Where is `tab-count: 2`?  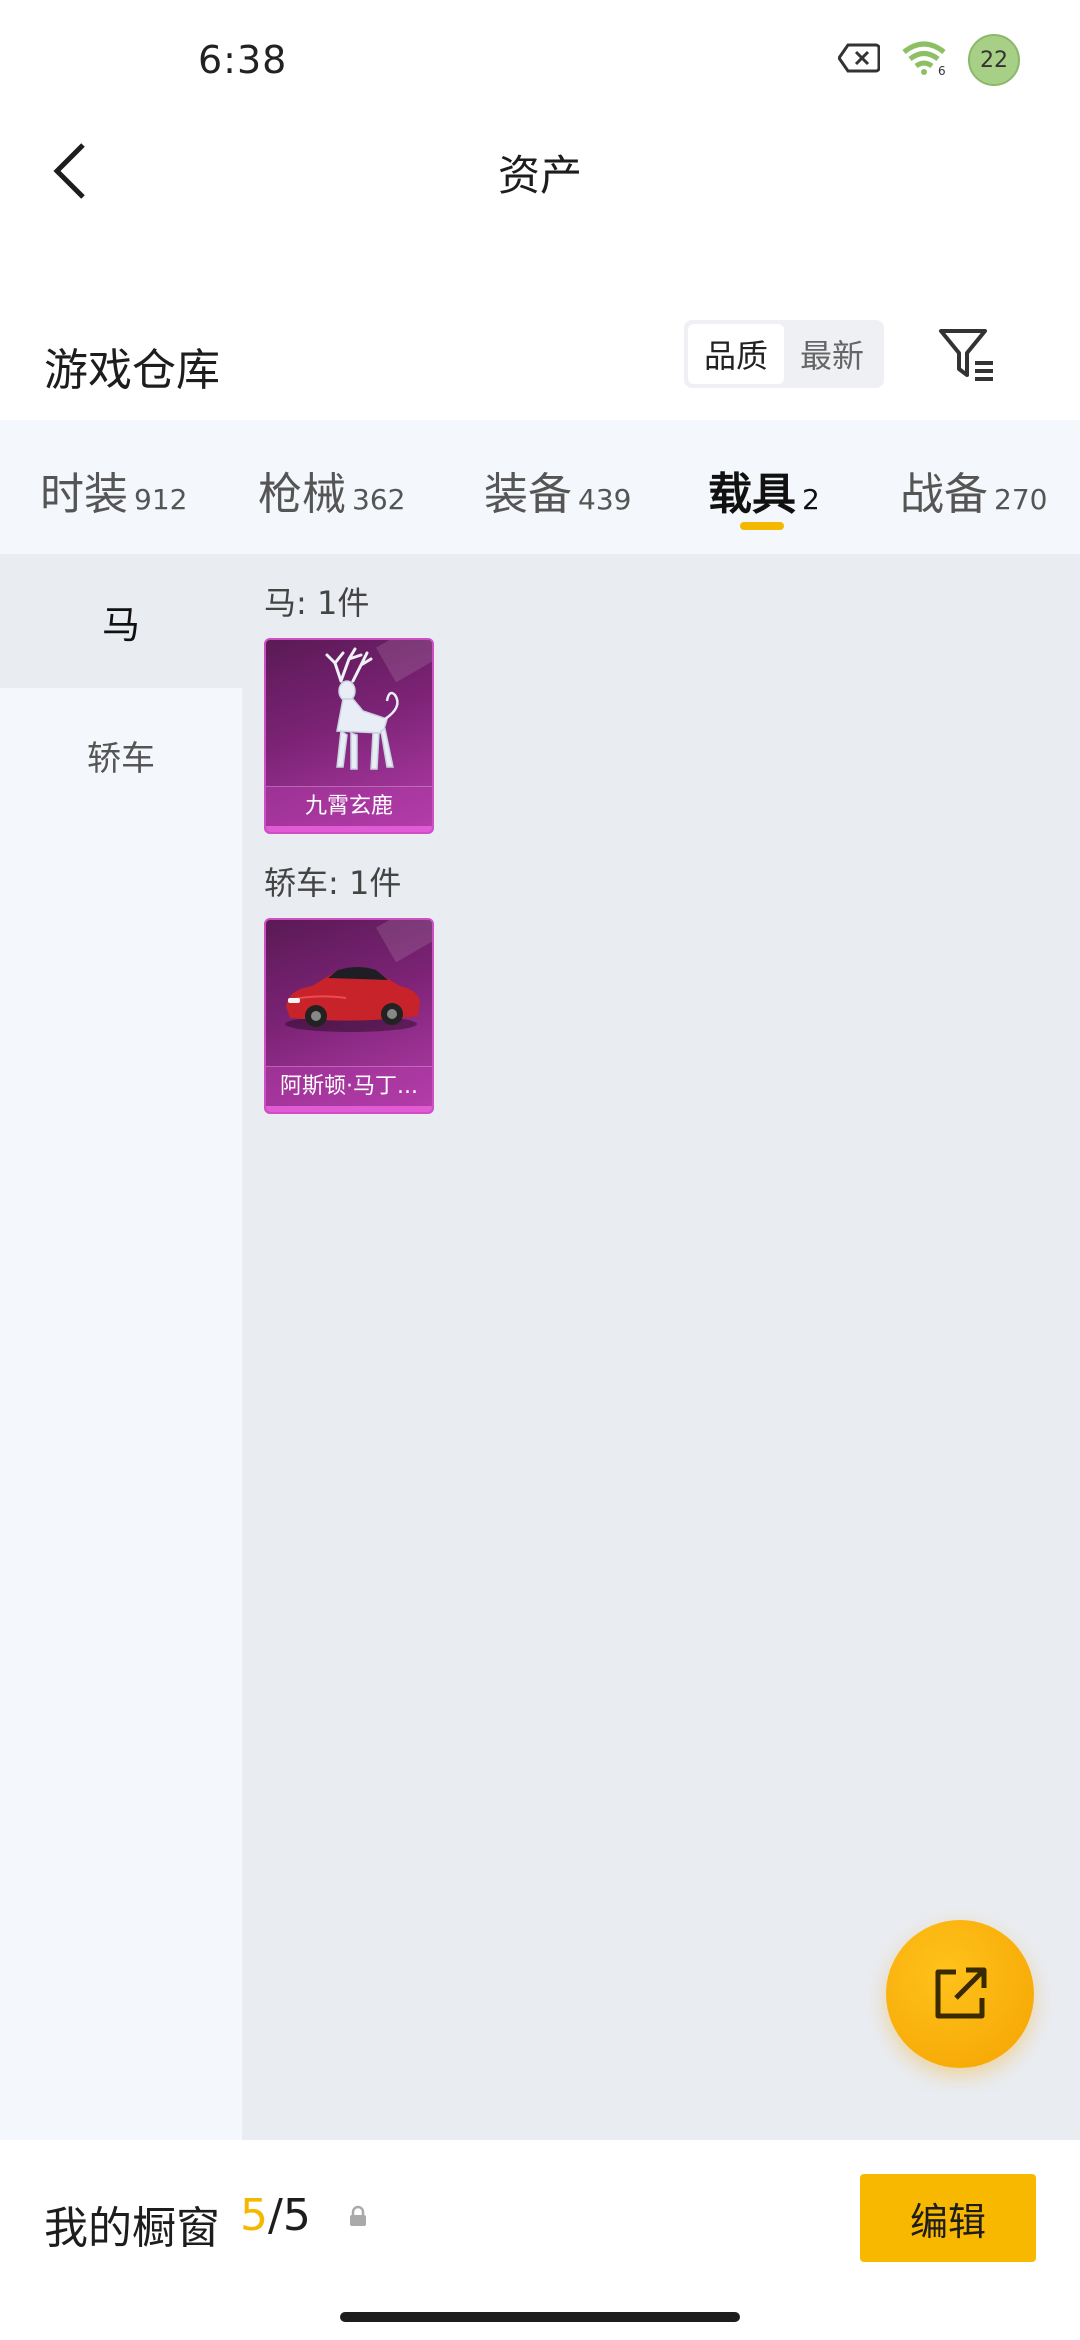 tab-count: 2 is located at coordinates (811, 499).